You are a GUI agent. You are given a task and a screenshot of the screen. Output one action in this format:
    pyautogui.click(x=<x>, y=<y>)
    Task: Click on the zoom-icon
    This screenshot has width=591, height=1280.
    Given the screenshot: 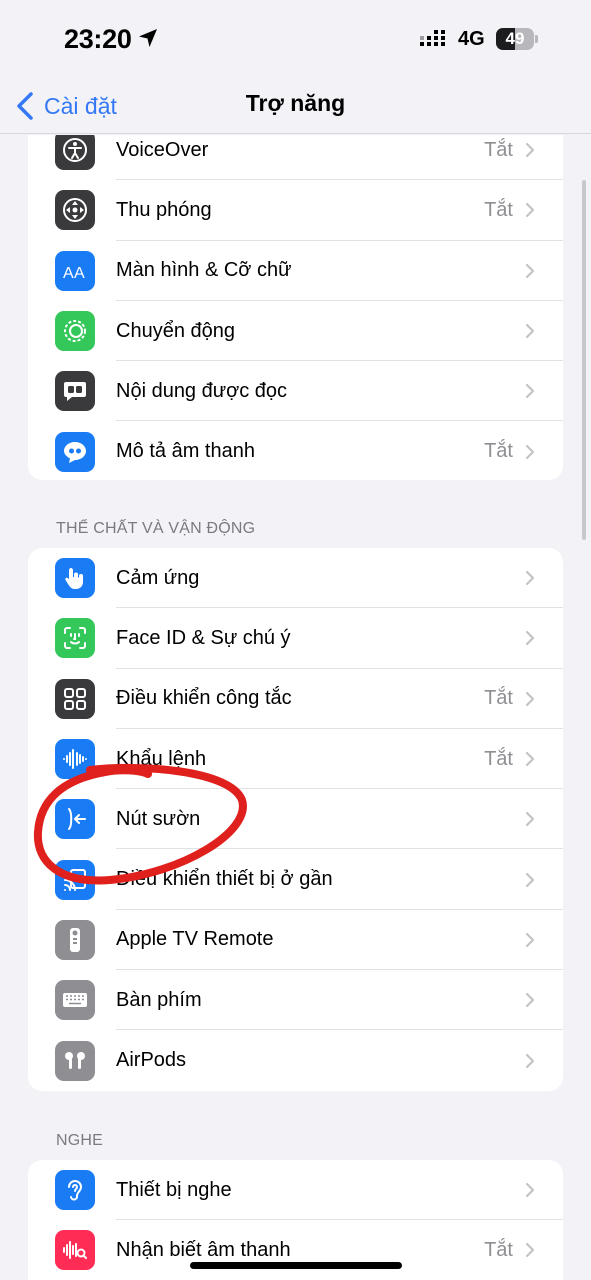 What is the action you would take?
    pyautogui.click(x=75, y=210)
    